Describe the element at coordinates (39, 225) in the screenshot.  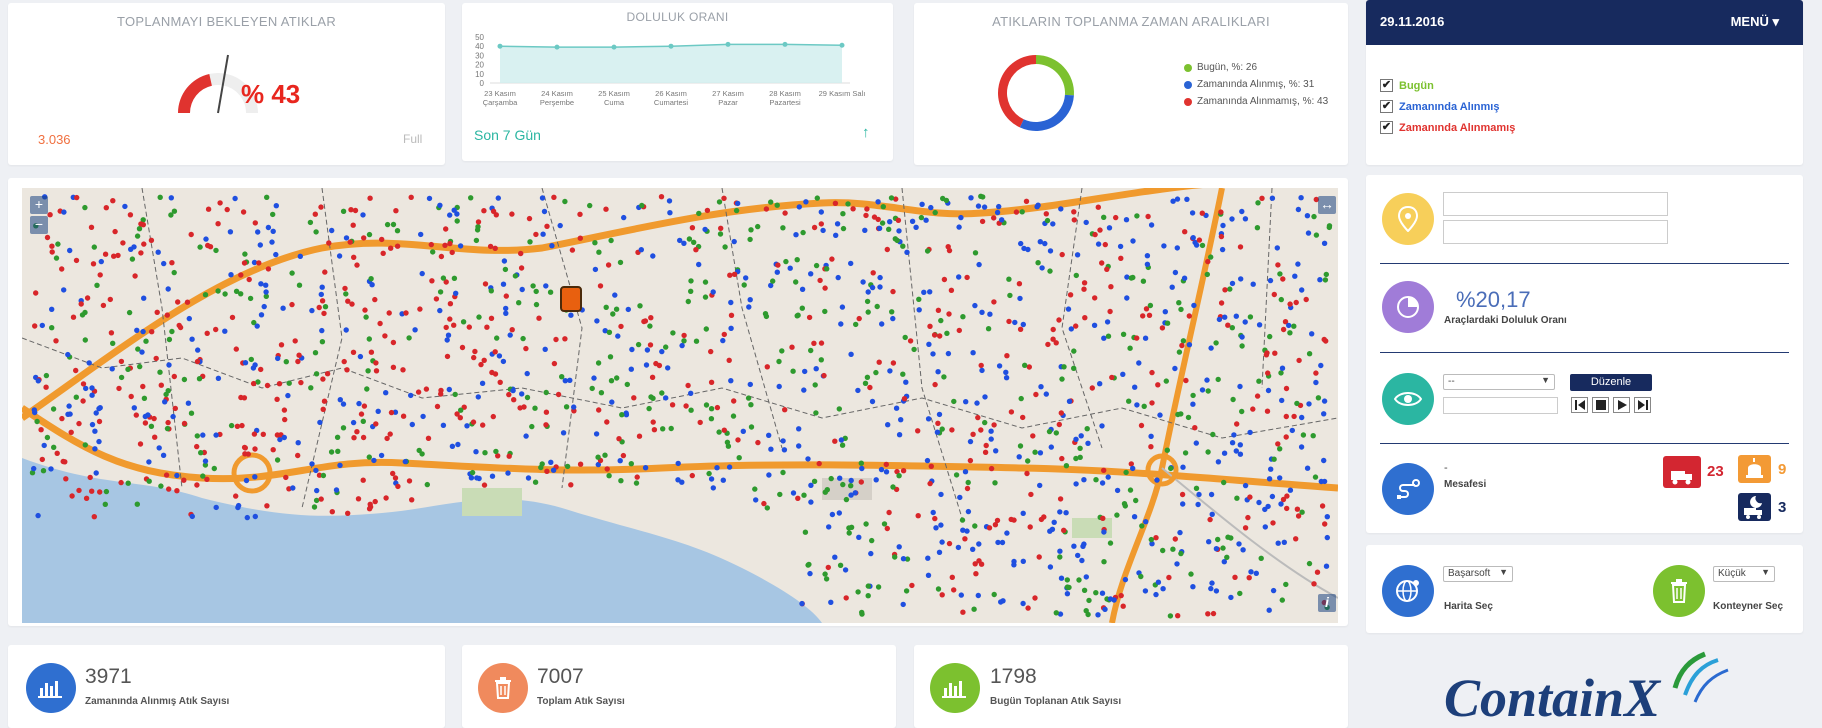
I see `zoom-out-button: −` at that location.